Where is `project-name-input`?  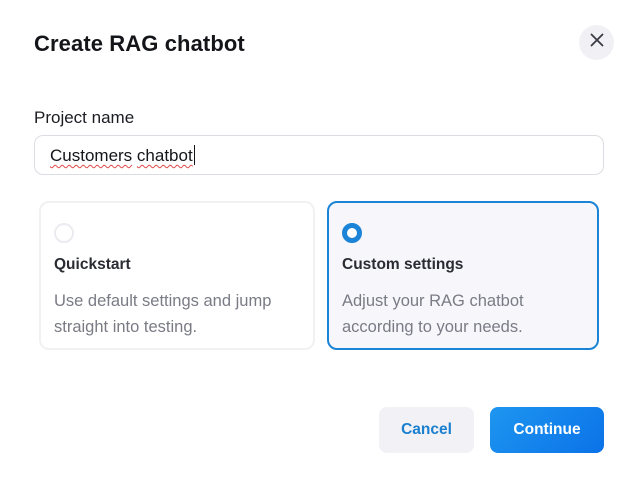 project-name-input is located at coordinates (319, 155).